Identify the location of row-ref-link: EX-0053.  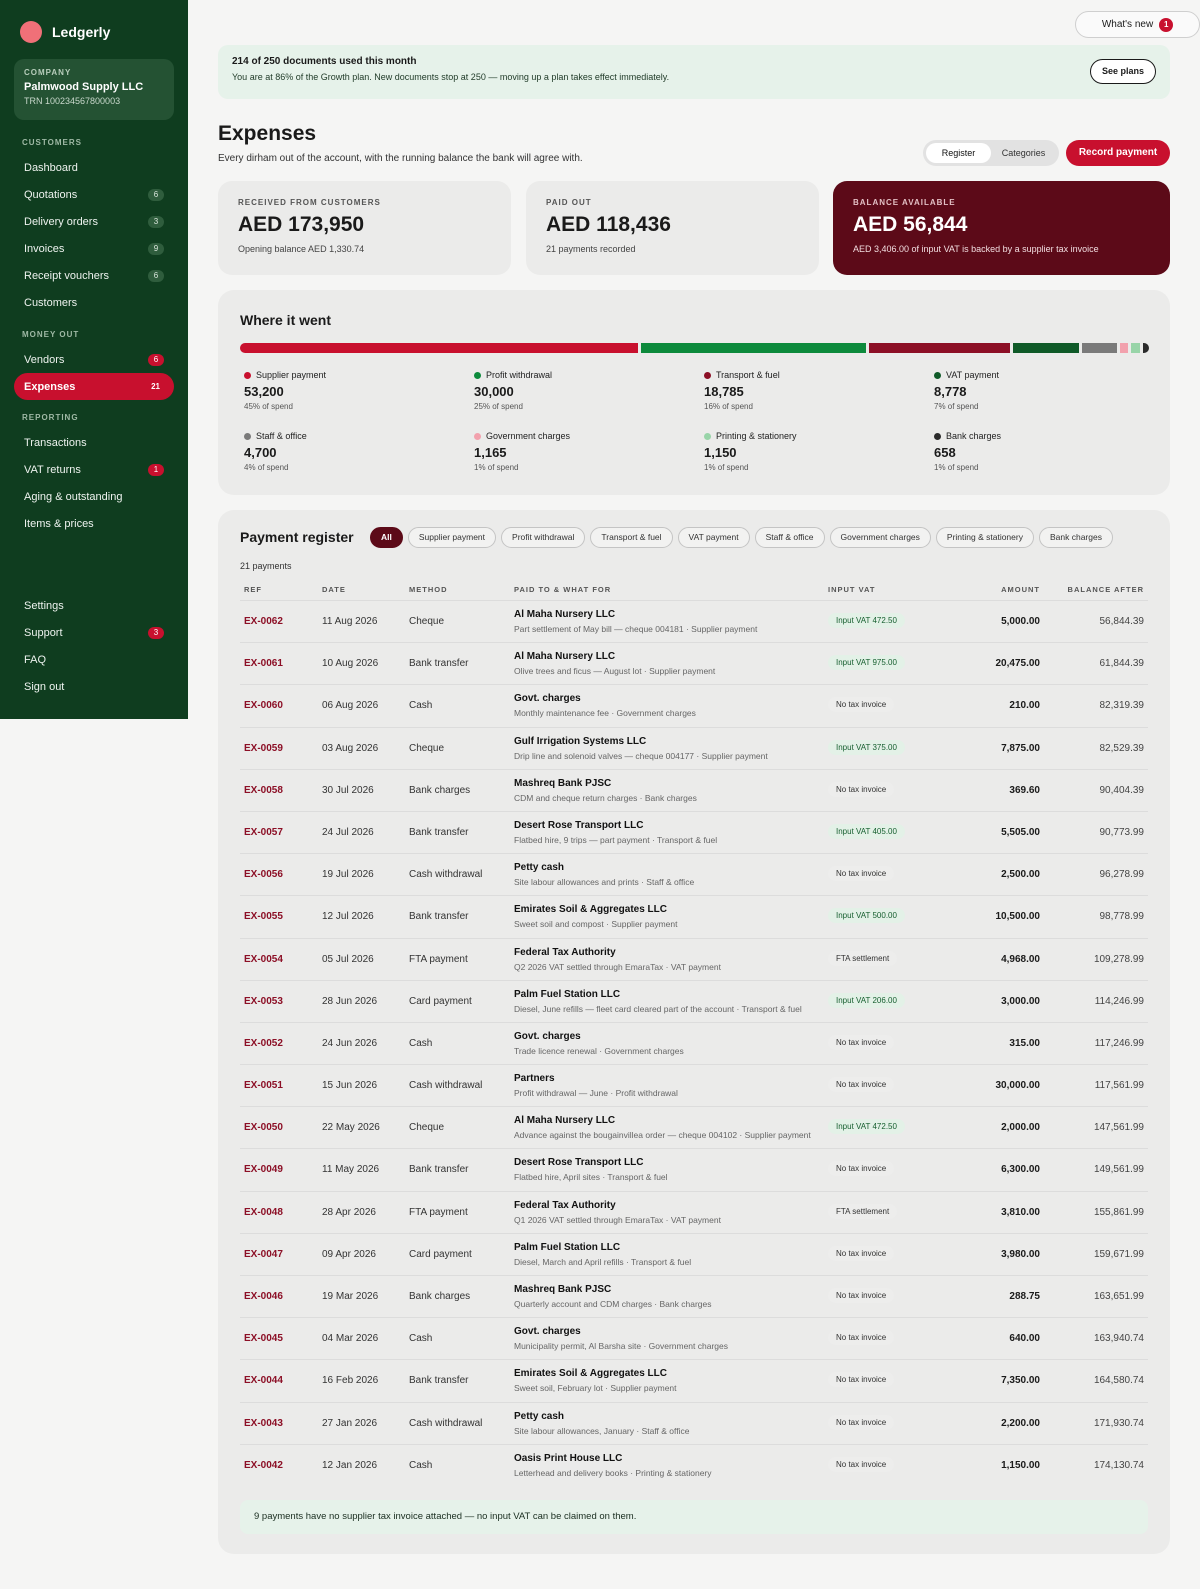
(263, 1001).